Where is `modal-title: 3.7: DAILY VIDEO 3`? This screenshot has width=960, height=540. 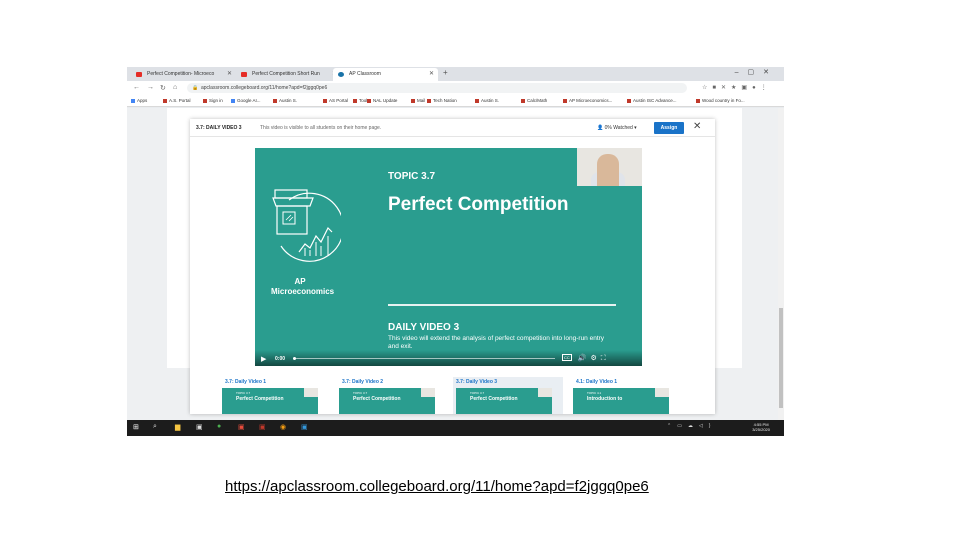
modal-title: 3.7: DAILY VIDEO 3 is located at coordinates (219, 128).